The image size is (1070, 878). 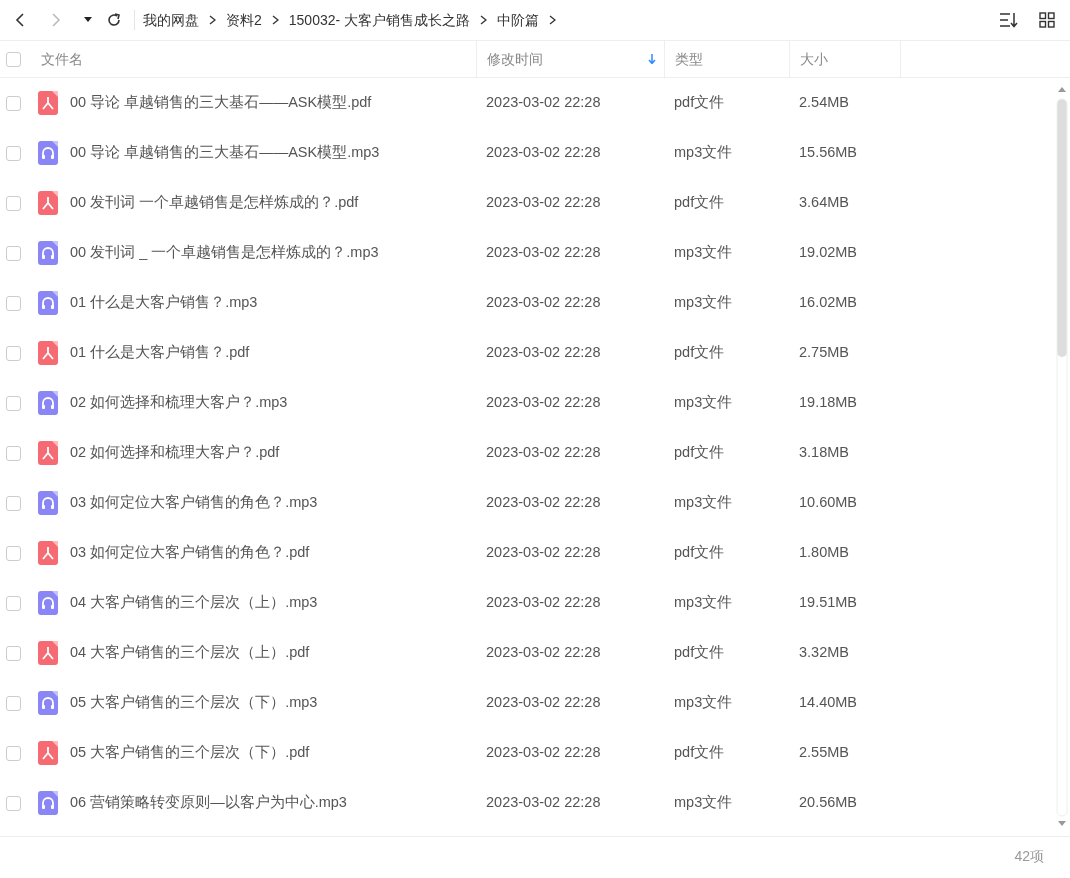 What do you see at coordinates (824, 203) in the screenshot?
I see `file-size: 3.64MB` at bounding box center [824, 203].